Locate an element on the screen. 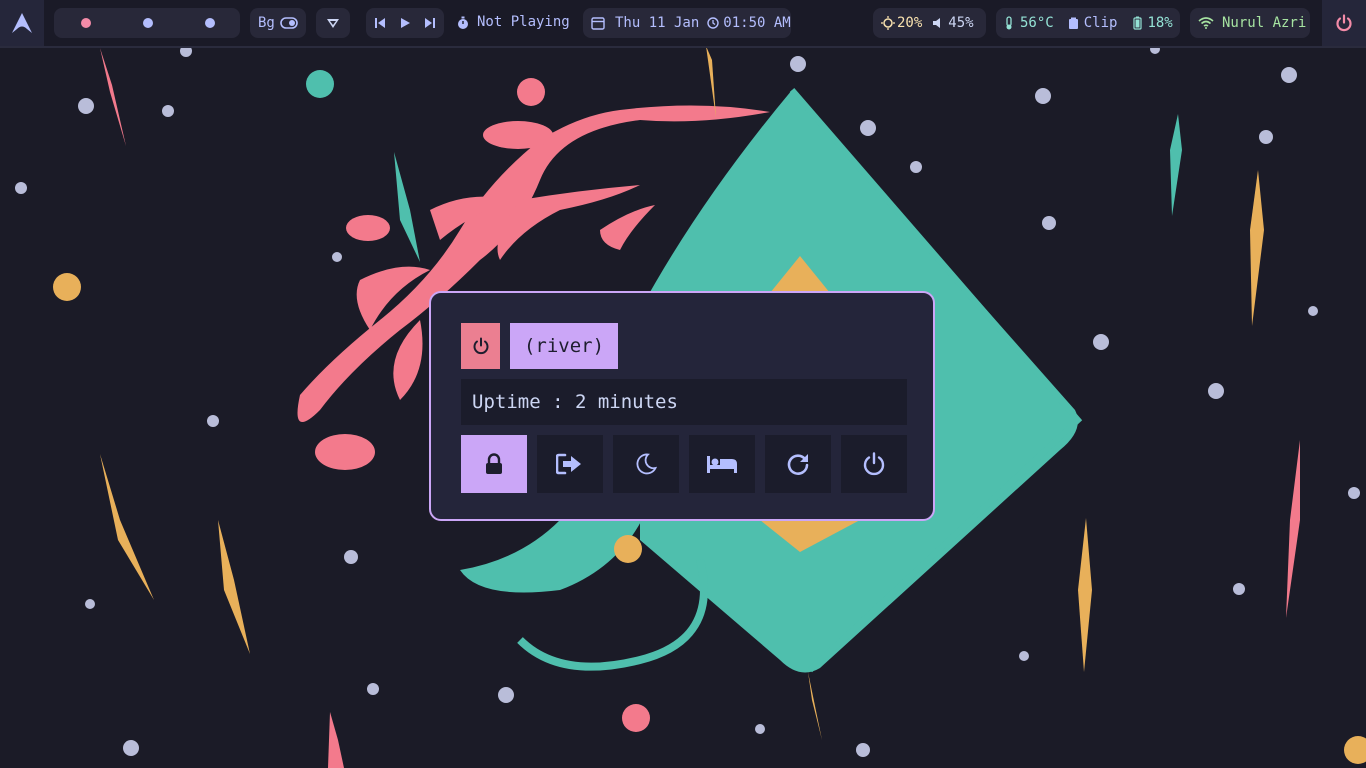  battery-icon is located at coordinates (1138, 23).